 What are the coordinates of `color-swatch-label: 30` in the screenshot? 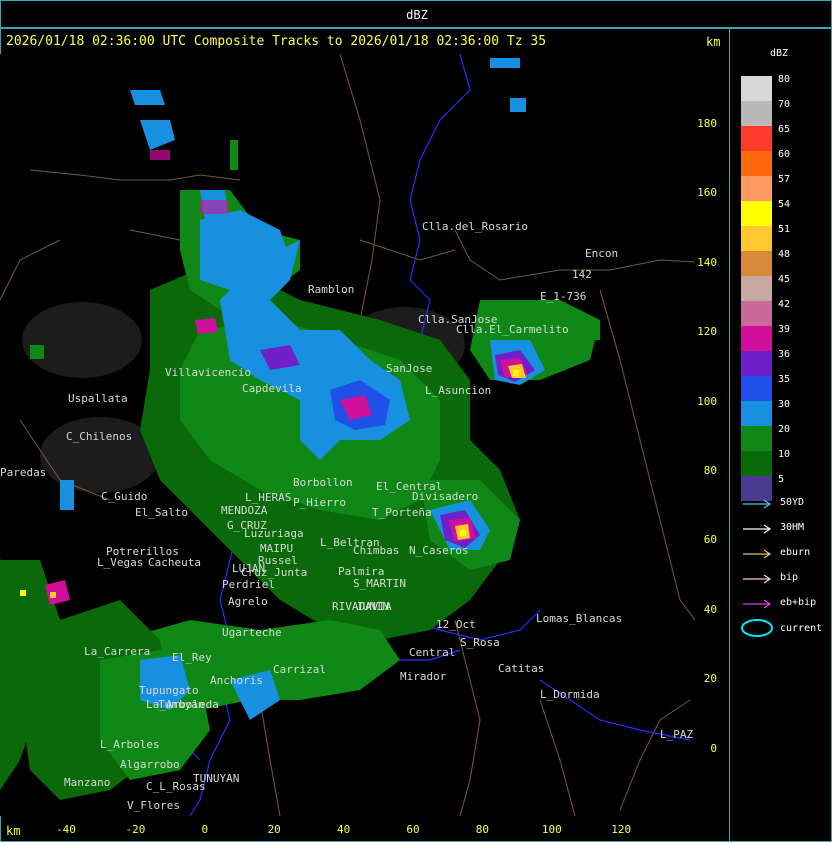 It's located at (784, 404).